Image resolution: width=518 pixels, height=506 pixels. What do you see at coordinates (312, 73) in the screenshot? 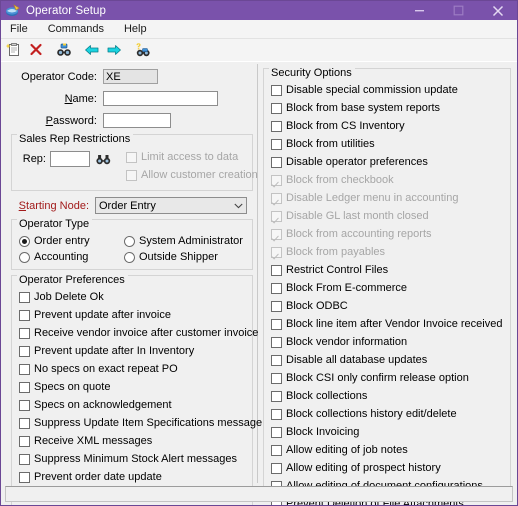
I see `security-options-legend: Security Options` at bounding box center [312, 73].